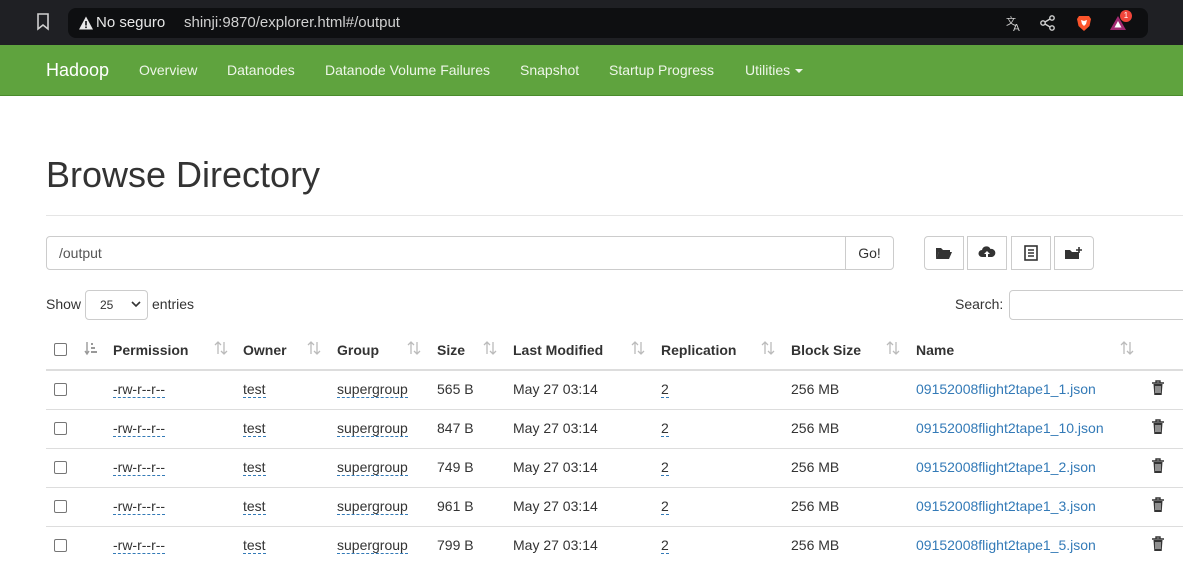 The image size is (1183, 568). Describe the element at coordinates (77, 70) in the screenshot. I see `brand-link: Hadoop` at that location.